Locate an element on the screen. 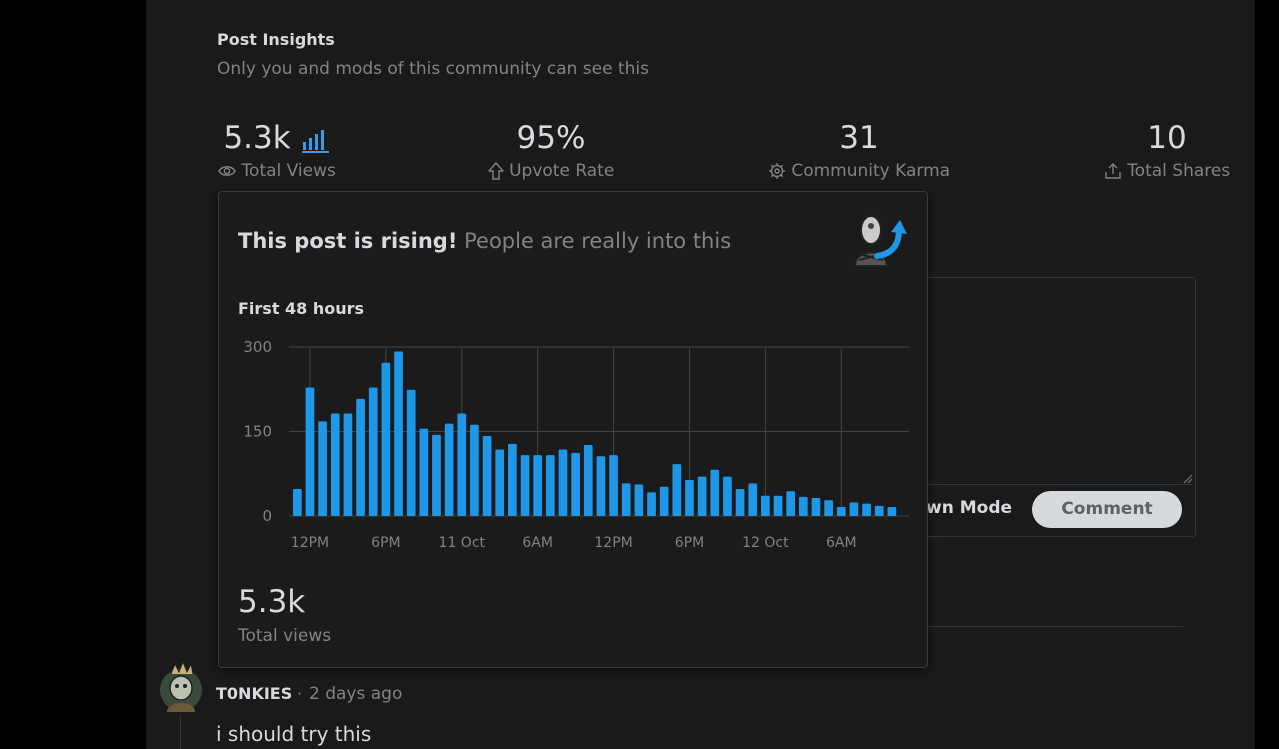 This screenshot has height=749, width=1279. post-insights-title: Post Insights is located at coordinates (276, 39).